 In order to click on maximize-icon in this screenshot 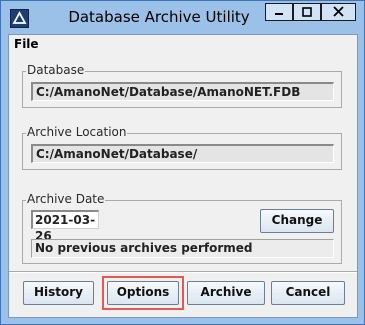, I will do `click(307, 12)`.